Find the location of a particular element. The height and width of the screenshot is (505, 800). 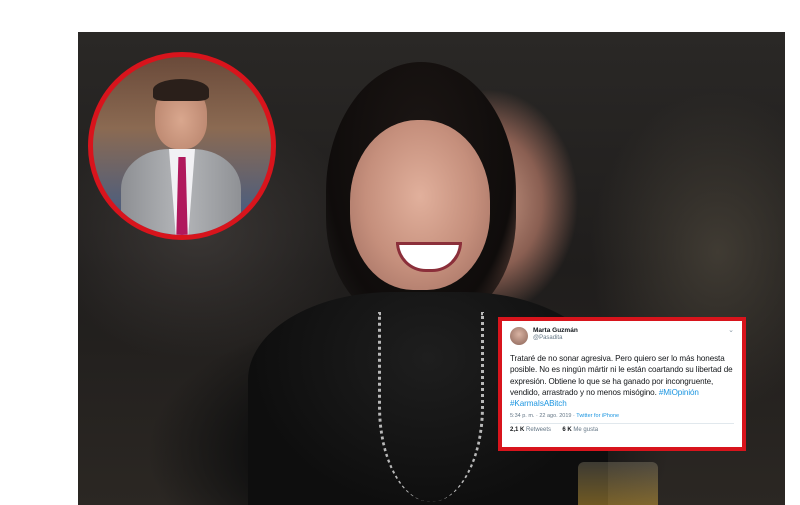

retweet-label: Retweets is located at coordinates (538, 430).